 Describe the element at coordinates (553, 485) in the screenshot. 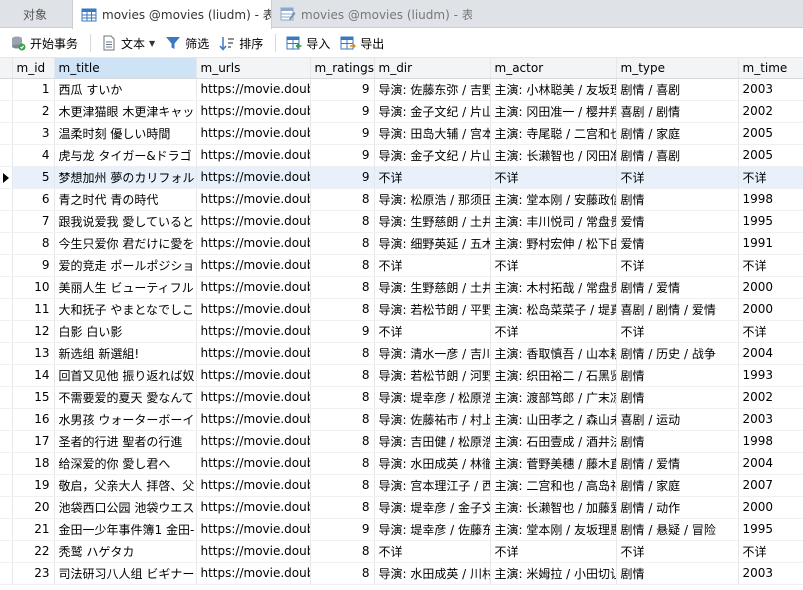

I see `cell-m_actor: 主演: 二宫和也 / 高岛礼` at that location.